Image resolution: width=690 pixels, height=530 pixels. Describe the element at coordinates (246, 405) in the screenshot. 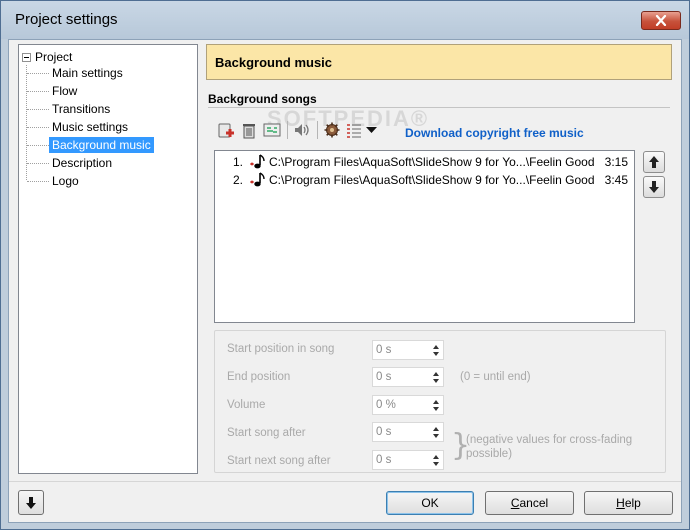

I see `volume-label: Volume` at that location.